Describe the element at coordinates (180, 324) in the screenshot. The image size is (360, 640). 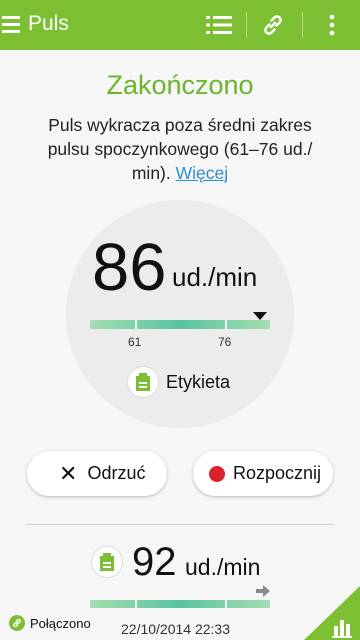
I see `heart-rate-range-bar` at that location.